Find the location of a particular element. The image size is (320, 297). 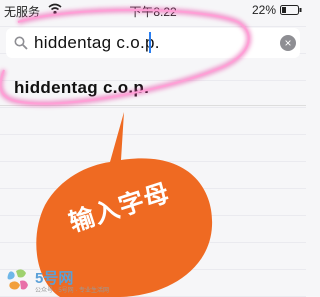

watermark-logo-icon is located at coordinates (17, 279).